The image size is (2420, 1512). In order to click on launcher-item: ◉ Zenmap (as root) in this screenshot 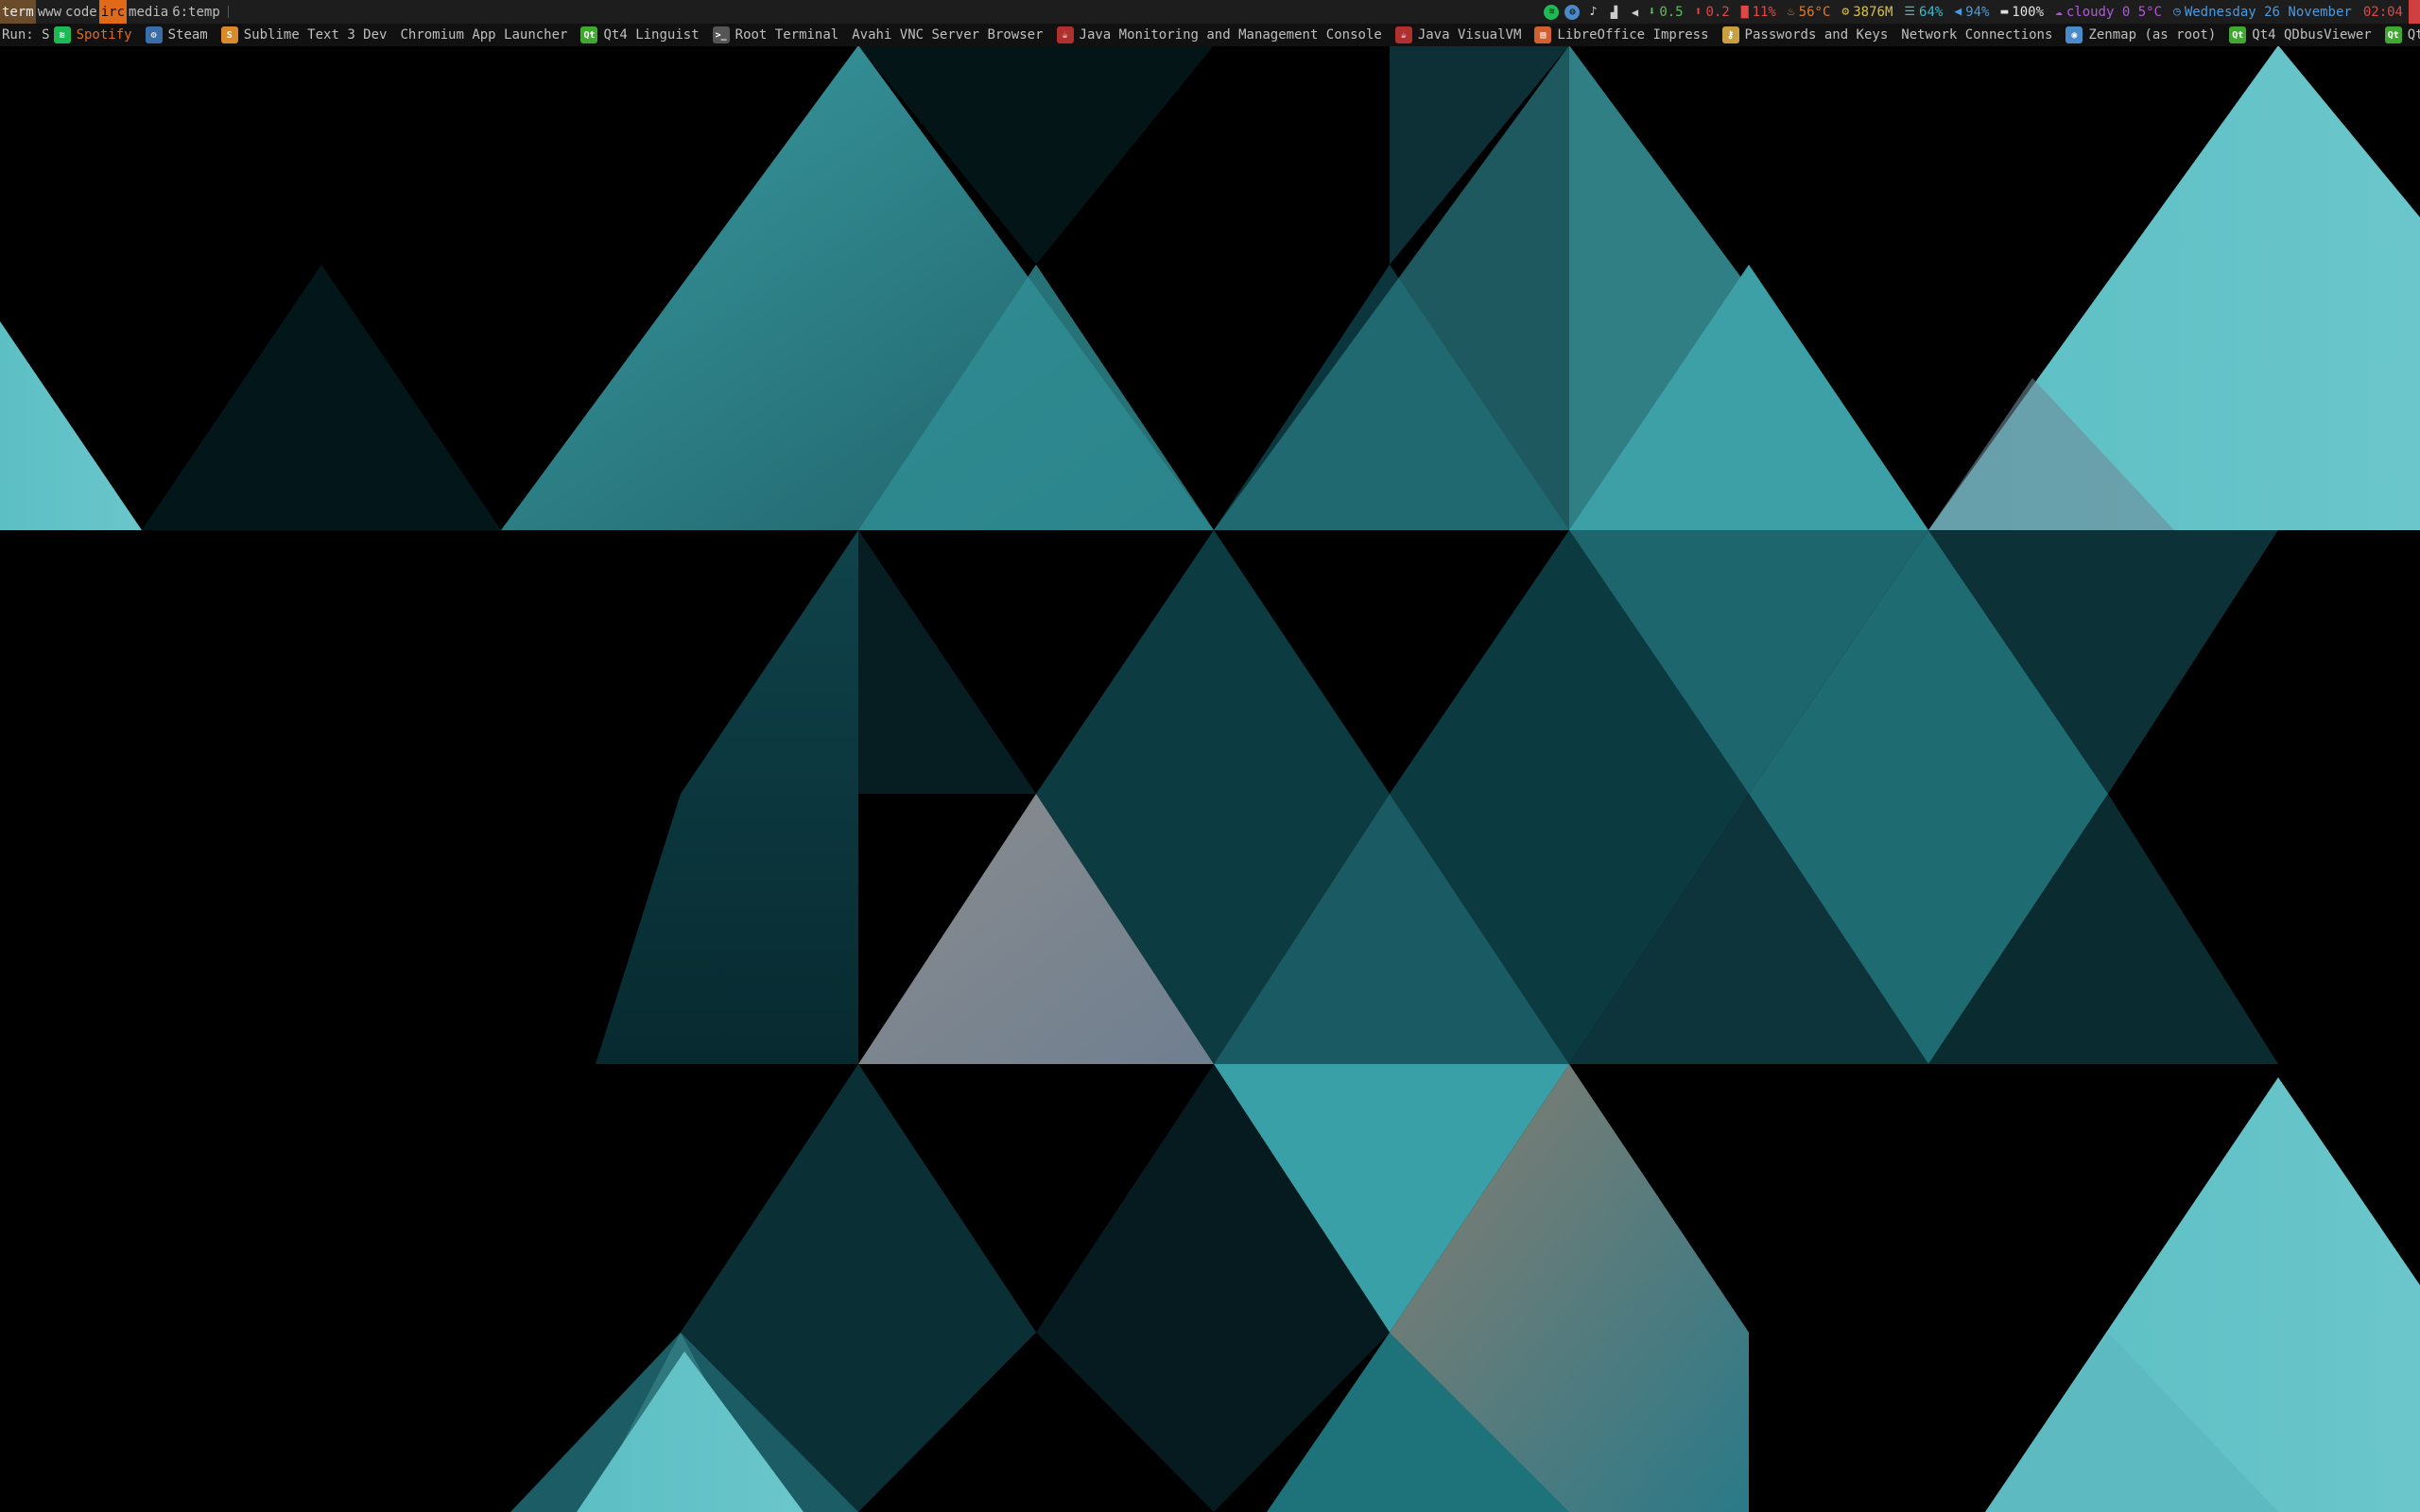, I will do `click(2141, 35)`.